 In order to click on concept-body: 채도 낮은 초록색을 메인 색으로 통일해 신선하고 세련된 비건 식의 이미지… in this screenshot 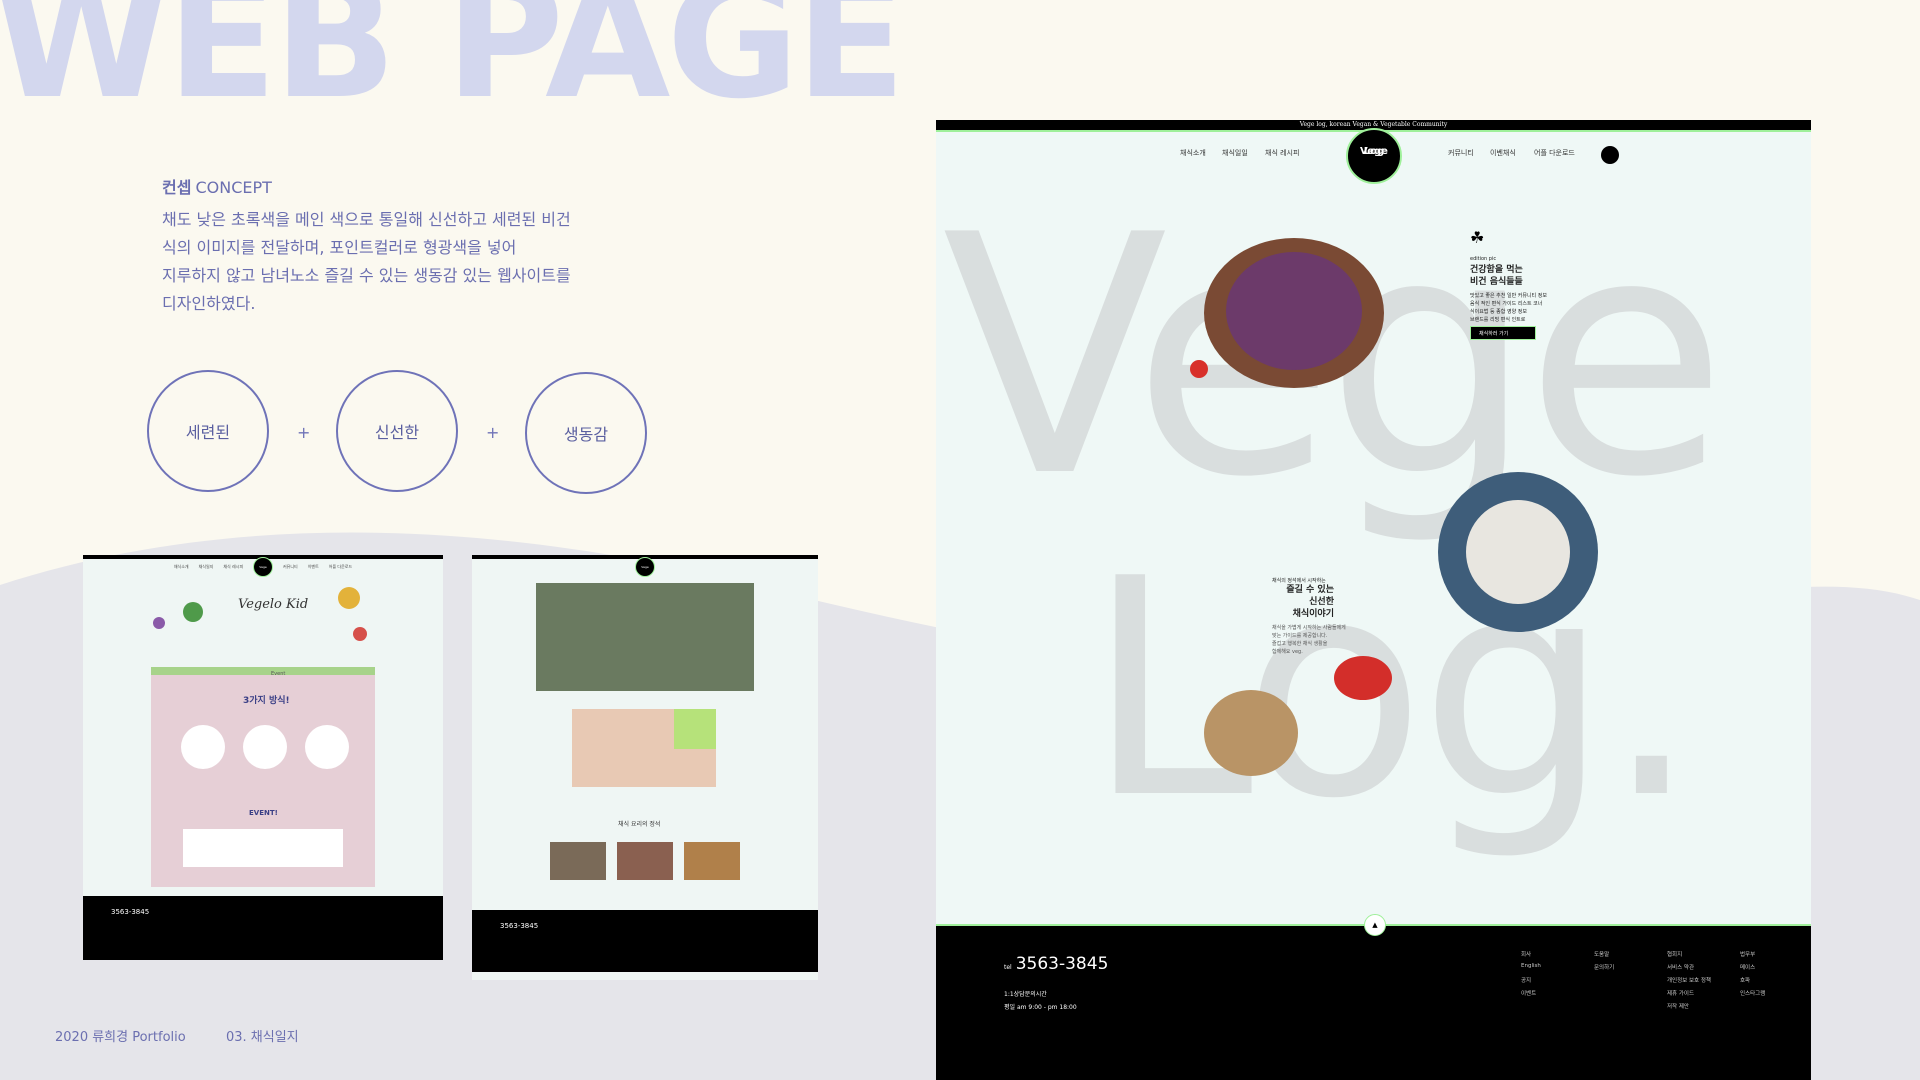, I will do `click(366, 261)`.